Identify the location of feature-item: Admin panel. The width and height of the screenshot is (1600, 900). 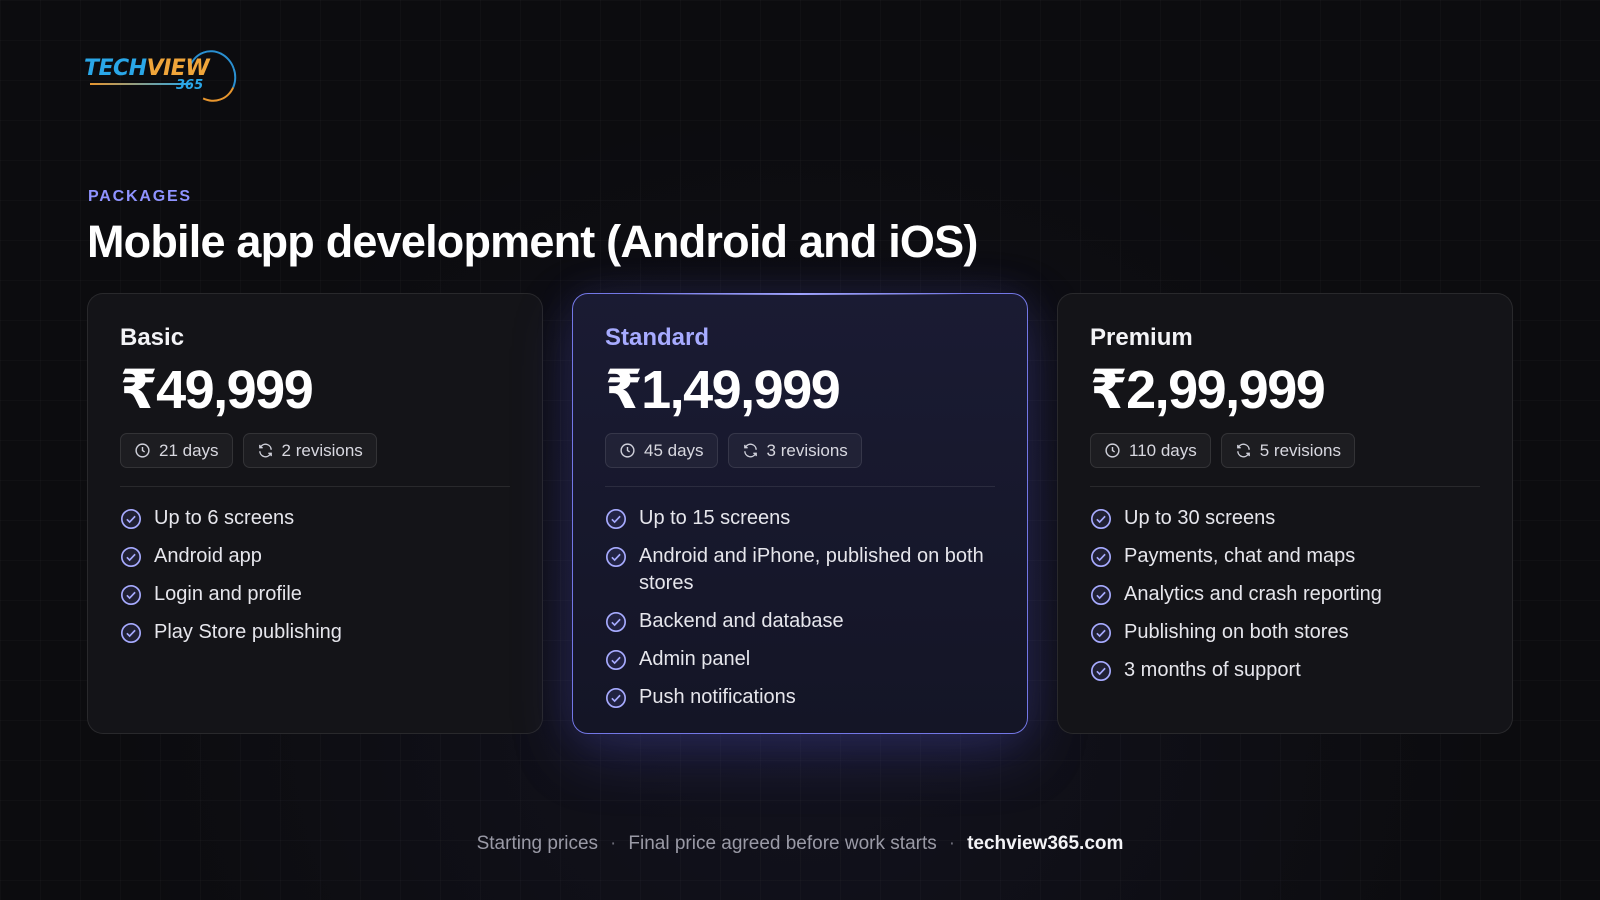
(800, 659).